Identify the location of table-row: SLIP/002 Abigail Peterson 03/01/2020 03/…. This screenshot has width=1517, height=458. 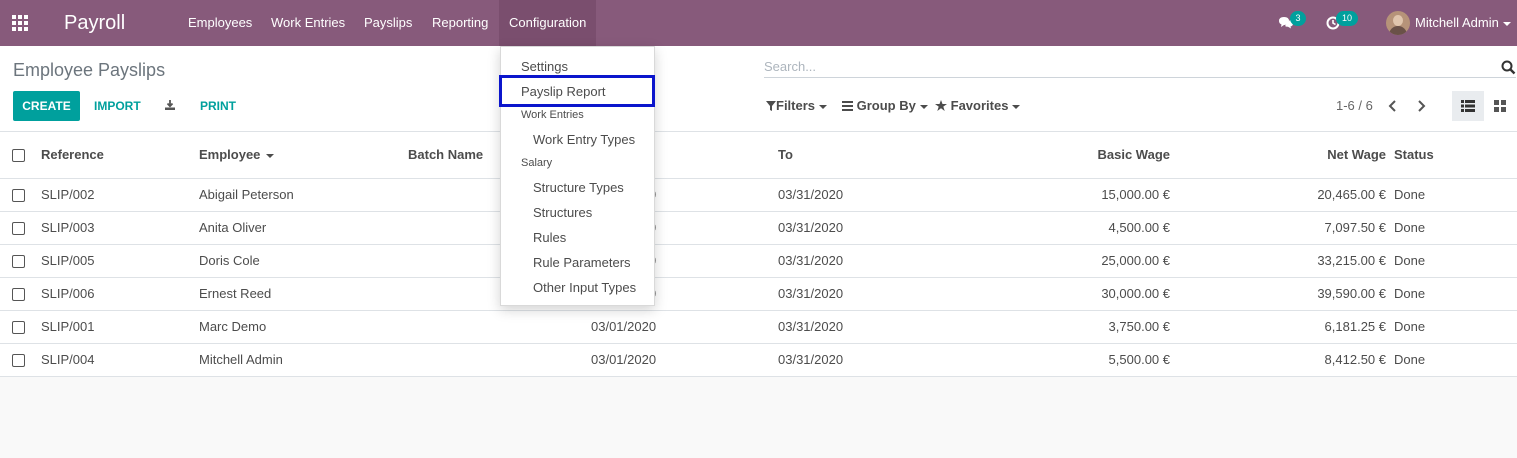
(758, 195).